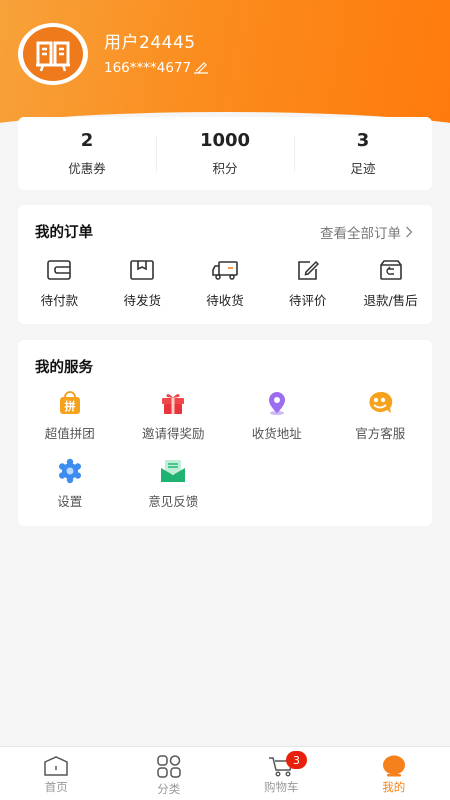 This screenshot has width=450, height=800. I want to click on order-label: 待发货, so click(142, 300).